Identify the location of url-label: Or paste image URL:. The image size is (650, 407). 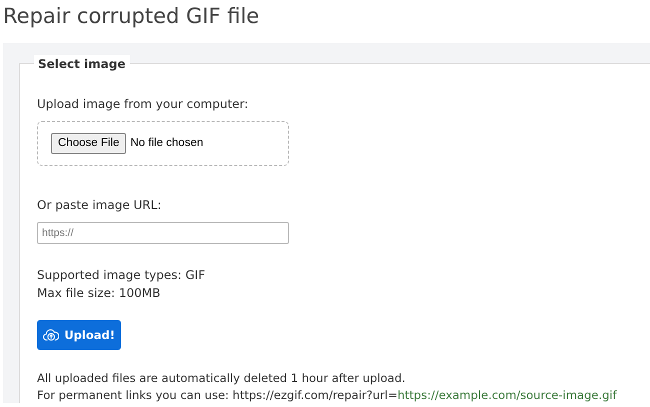
(99, 205).